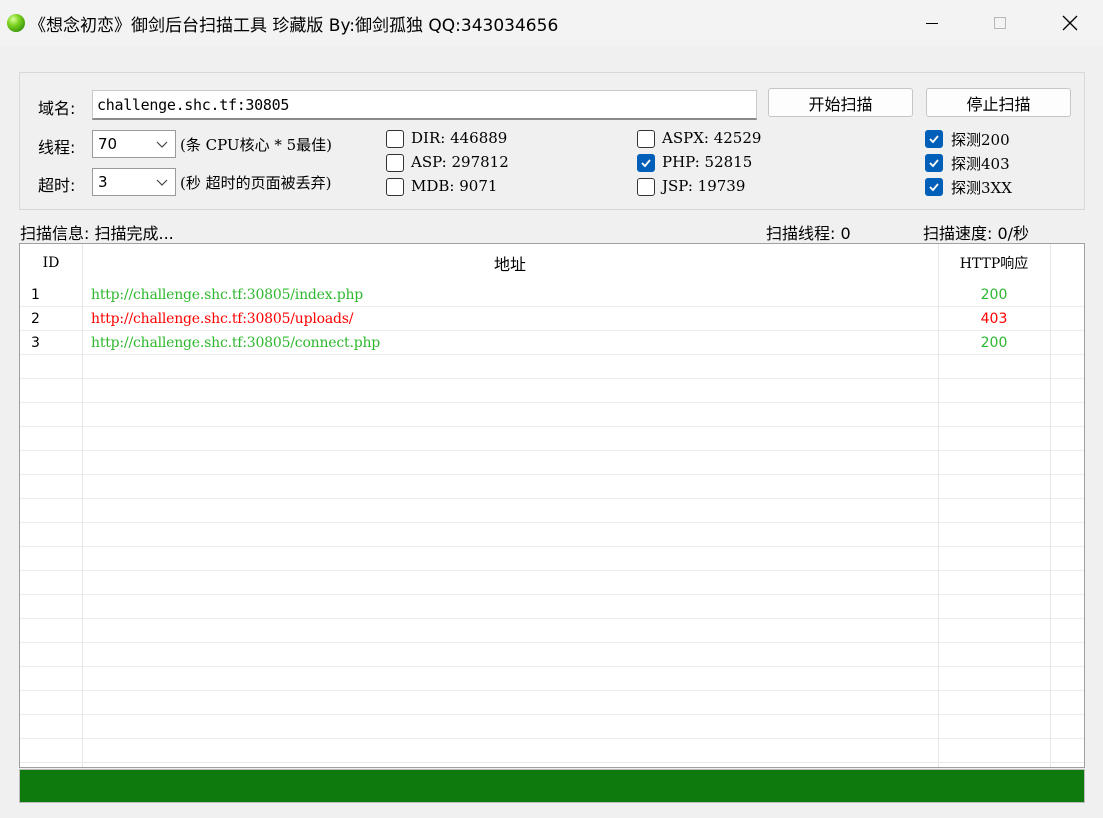  Describe the element at coordinates (707, 162) in the screenshot. I see `dict-php-label: PHP: 52815` at that location.